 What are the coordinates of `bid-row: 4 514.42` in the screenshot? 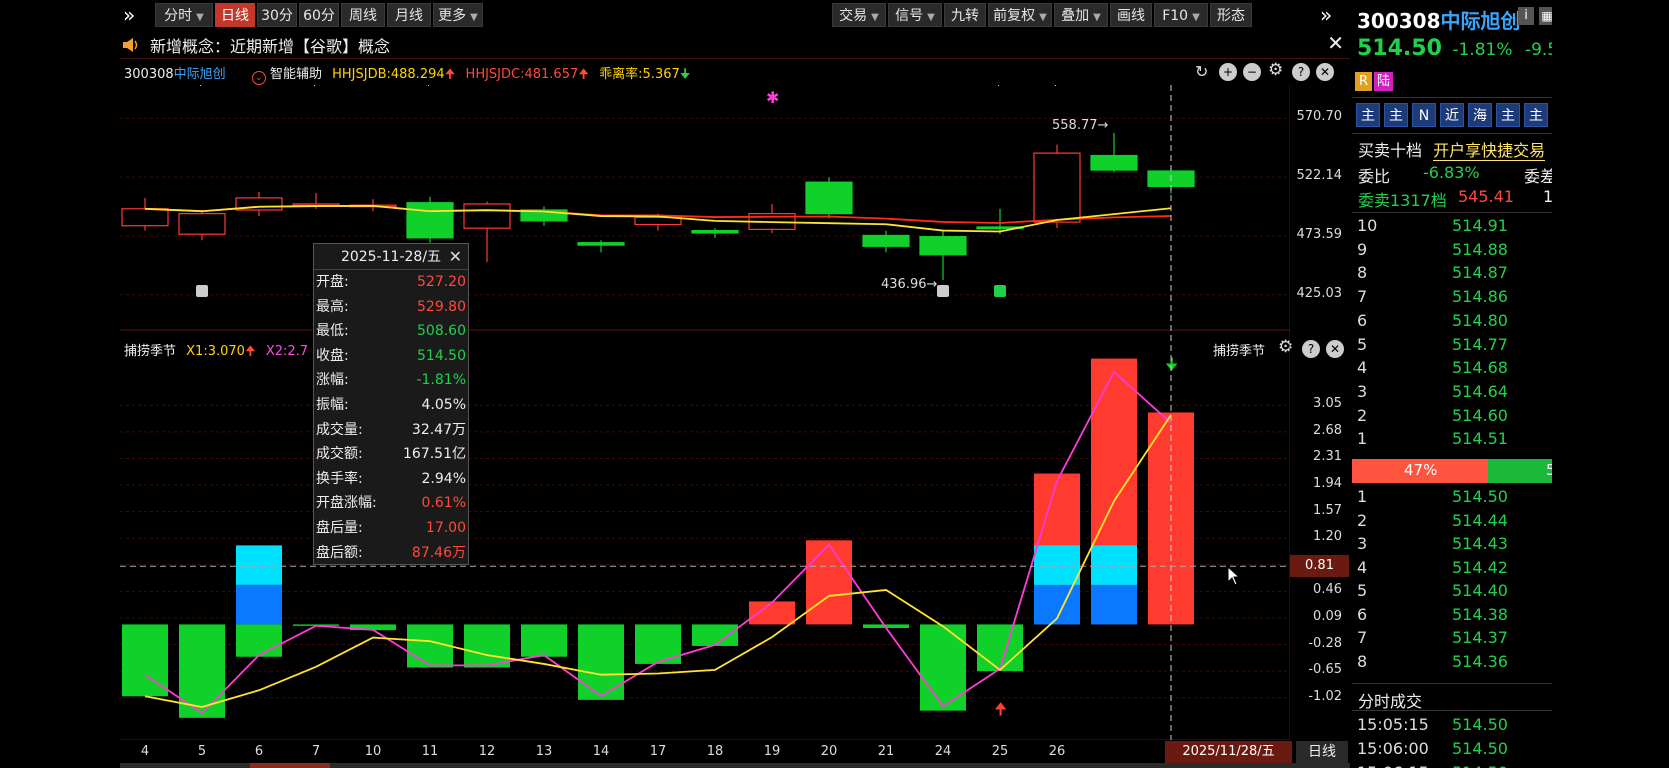 It's located at (1452, 568).